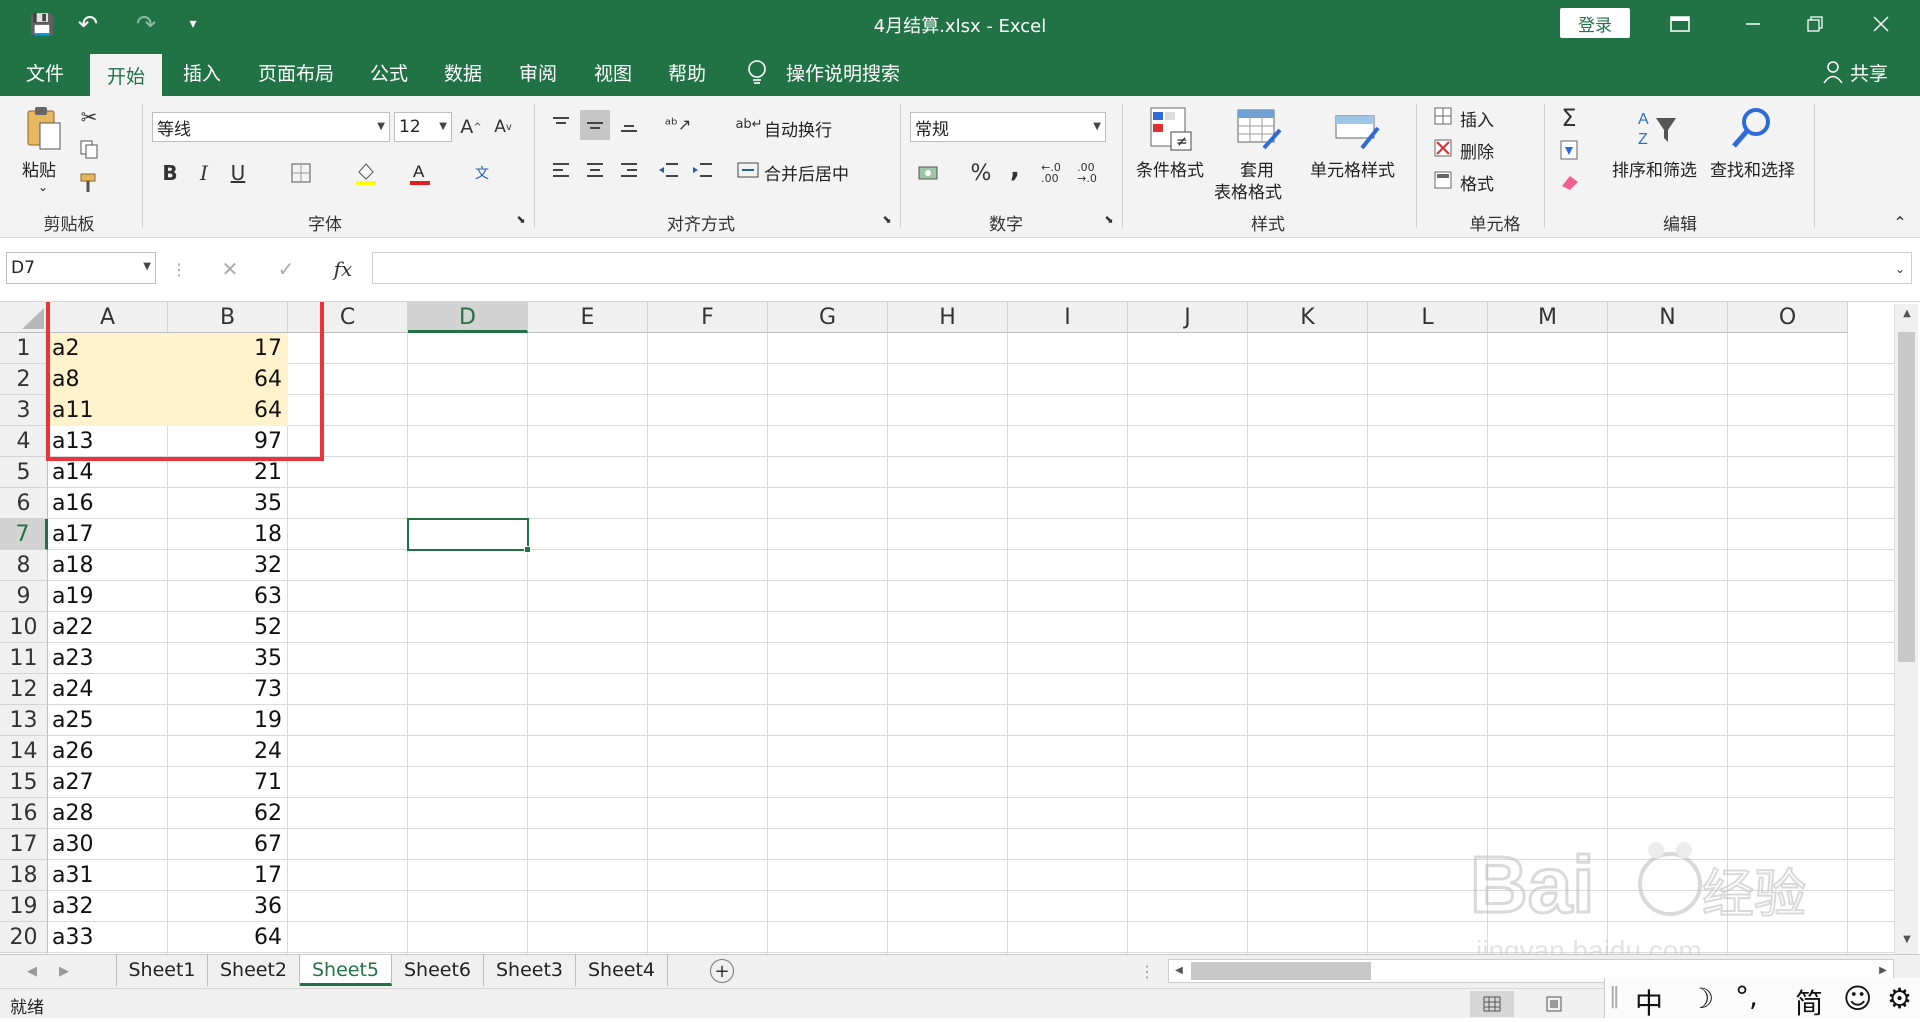  I want to click on add-sheet-icon: +, so click(722, 971).